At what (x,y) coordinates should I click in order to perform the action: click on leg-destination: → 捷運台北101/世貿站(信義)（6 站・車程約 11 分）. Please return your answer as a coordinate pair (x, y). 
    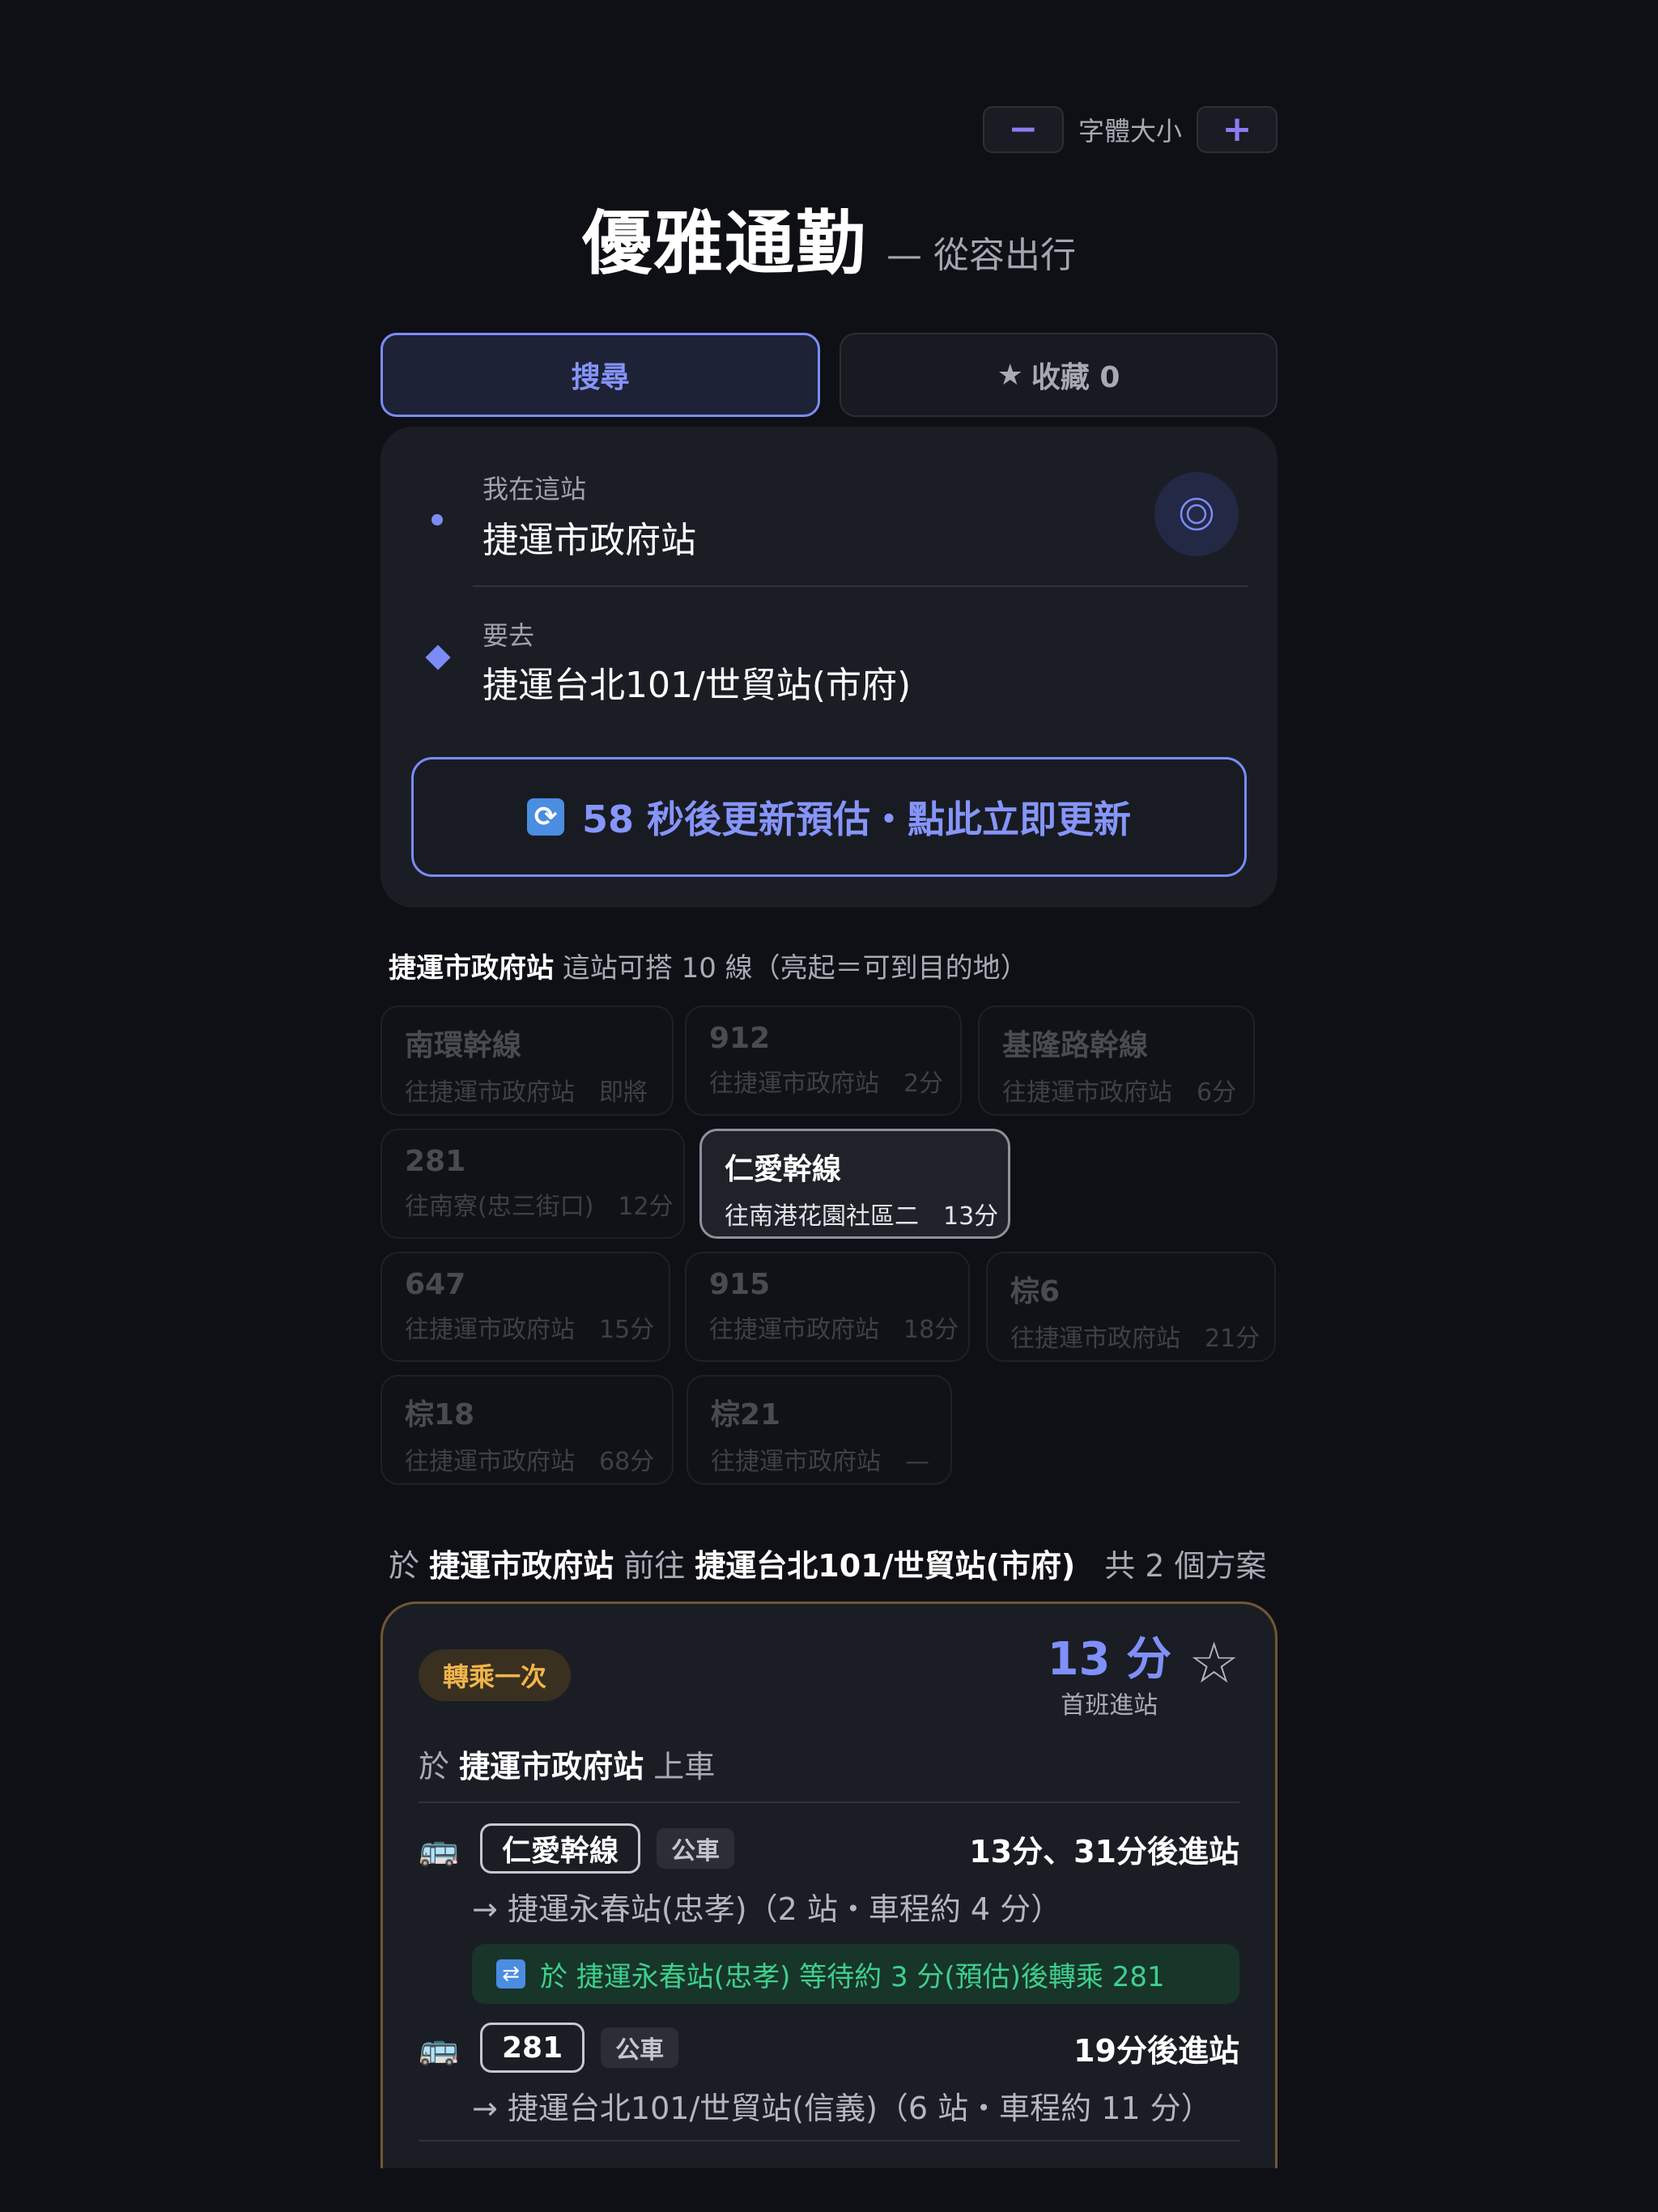
    Looking at the image, I should click on (842, 2109).